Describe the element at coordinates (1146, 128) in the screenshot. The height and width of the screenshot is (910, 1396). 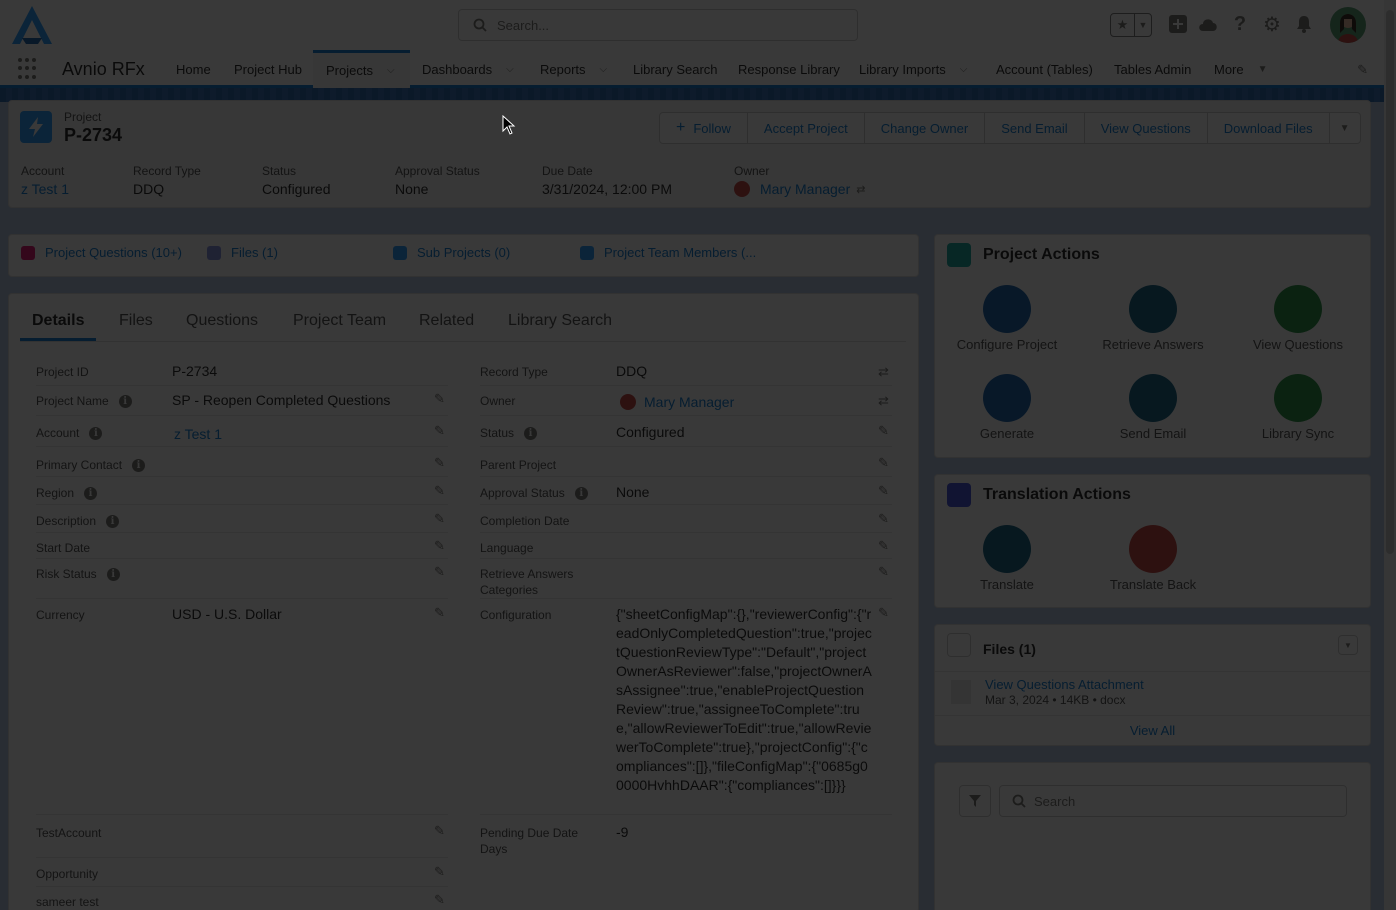
I see `view-questions-button: View Questions` at that location.